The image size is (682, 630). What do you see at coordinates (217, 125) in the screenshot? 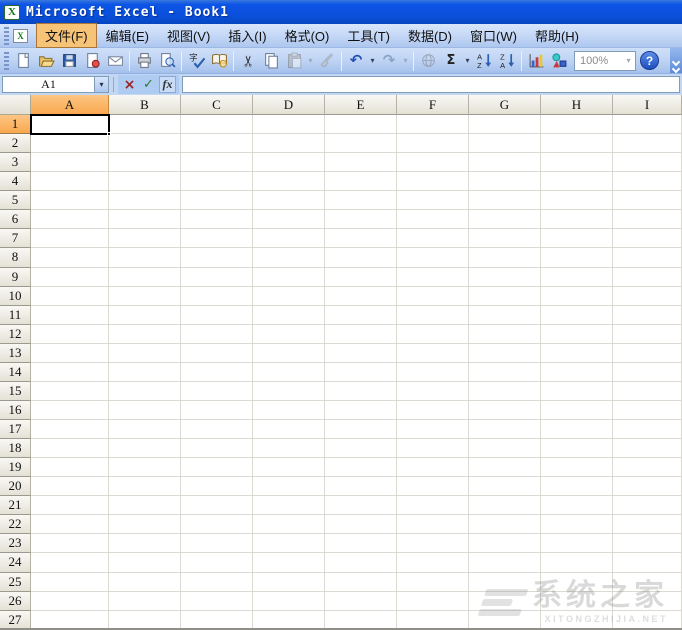
I see `cell-C1` at bounding box center [217, 125].